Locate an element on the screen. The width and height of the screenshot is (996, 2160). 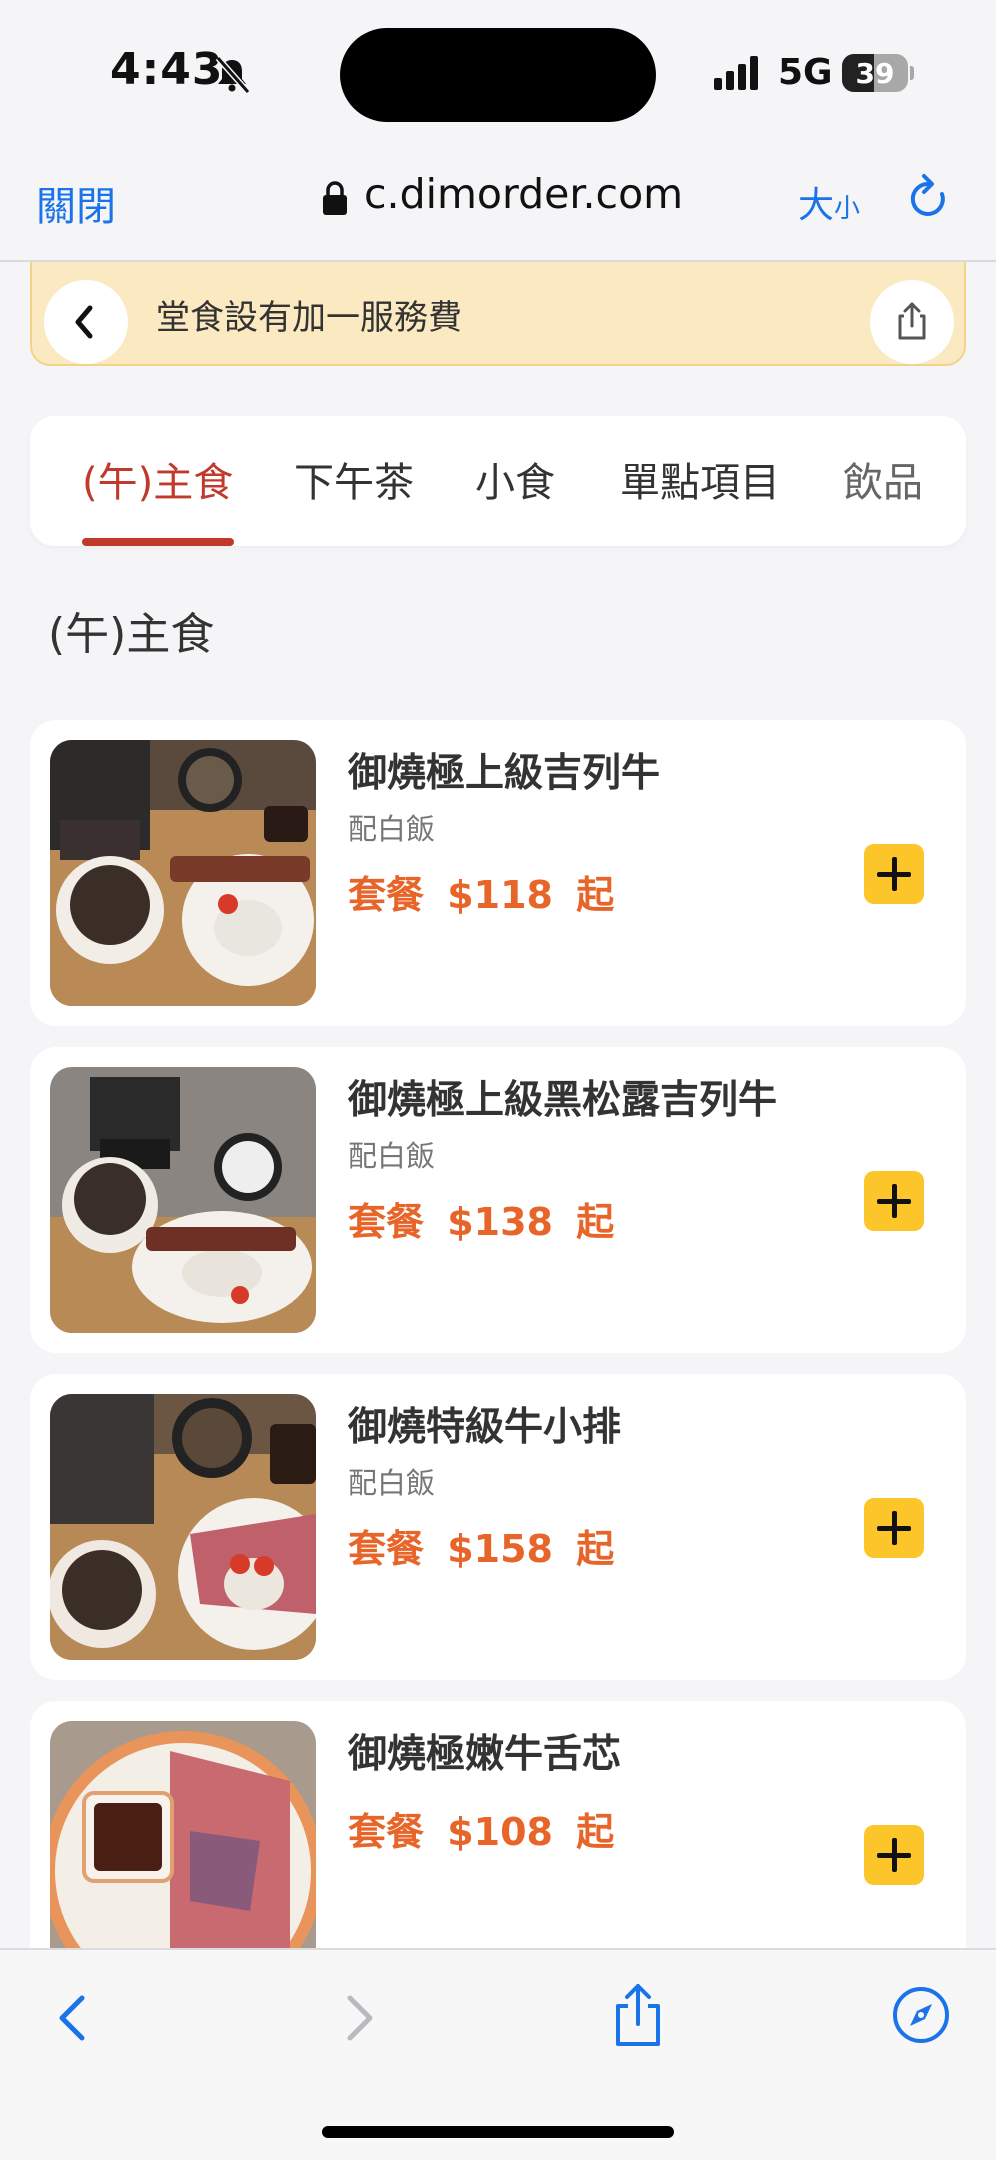
tab-drinks: 飲品 is located at coordinates (883, 479).